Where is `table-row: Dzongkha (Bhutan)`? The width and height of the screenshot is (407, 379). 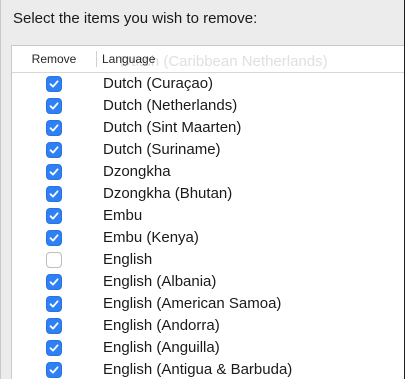
table-row: Dzongkha (Bhutan) is located at coordinates (208, 194).